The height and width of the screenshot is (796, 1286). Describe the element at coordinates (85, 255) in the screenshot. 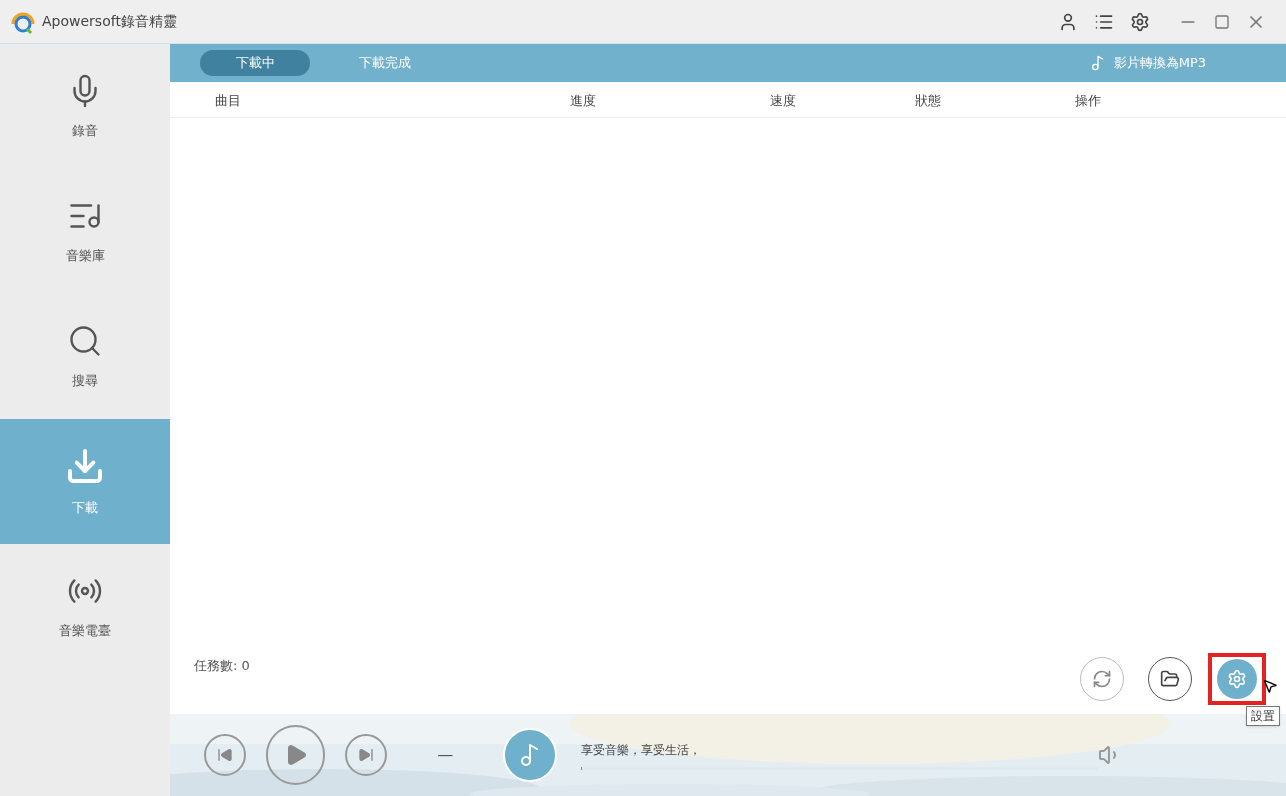

I see `sidebar-label: 音樂庫` at that location.